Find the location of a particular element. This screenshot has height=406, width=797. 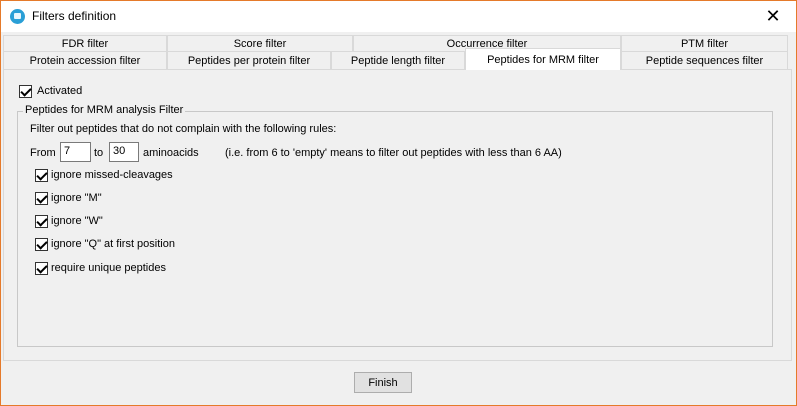

tab-fdr-filter: FDR filter is located at coordinates (85, 43).